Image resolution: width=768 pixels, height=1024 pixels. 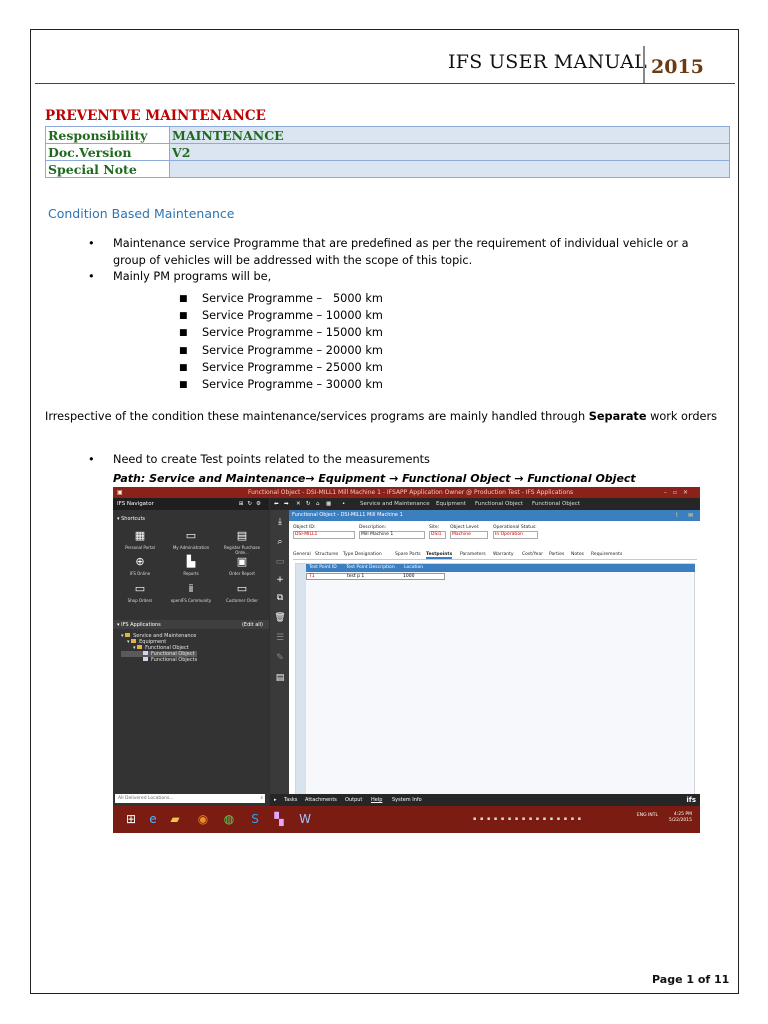 What do you see at coordinates (355, 576) in the screenshot?
I see `cell-test-point-description: test p 1` at bounding box center [355, 576].